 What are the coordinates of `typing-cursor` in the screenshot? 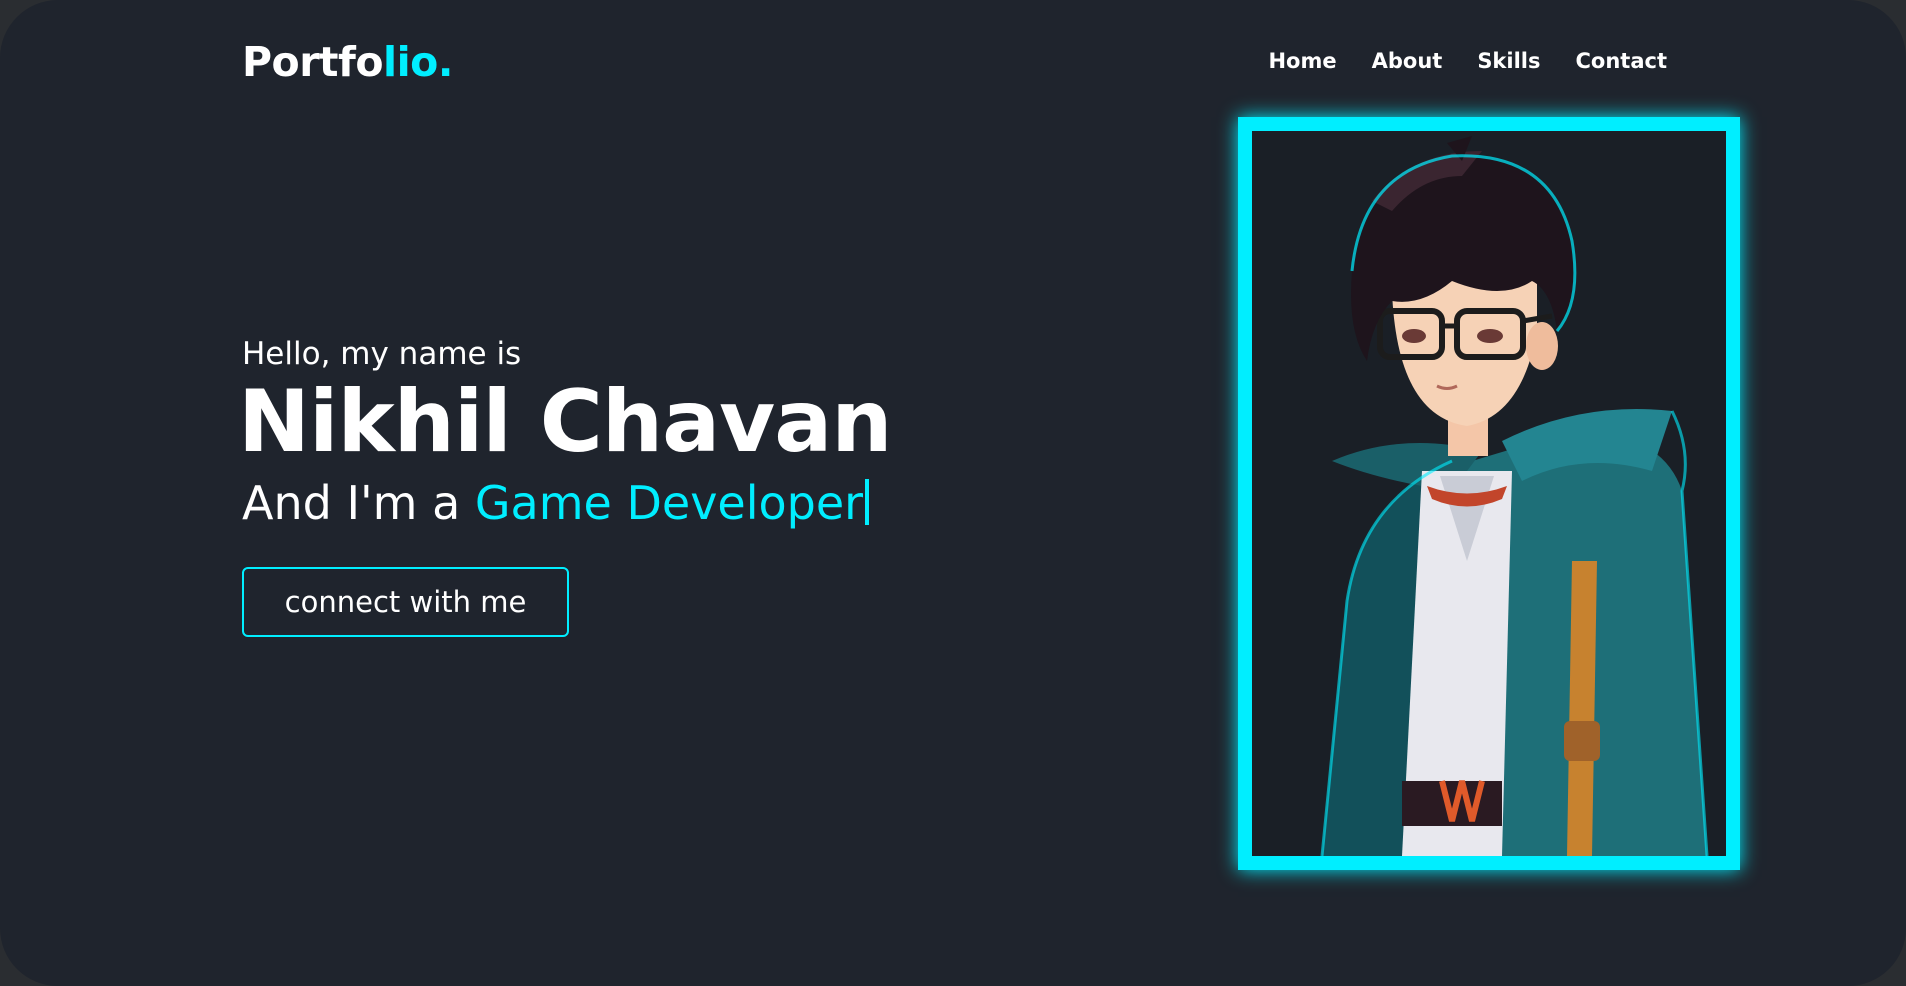 It's located at (867, 501).